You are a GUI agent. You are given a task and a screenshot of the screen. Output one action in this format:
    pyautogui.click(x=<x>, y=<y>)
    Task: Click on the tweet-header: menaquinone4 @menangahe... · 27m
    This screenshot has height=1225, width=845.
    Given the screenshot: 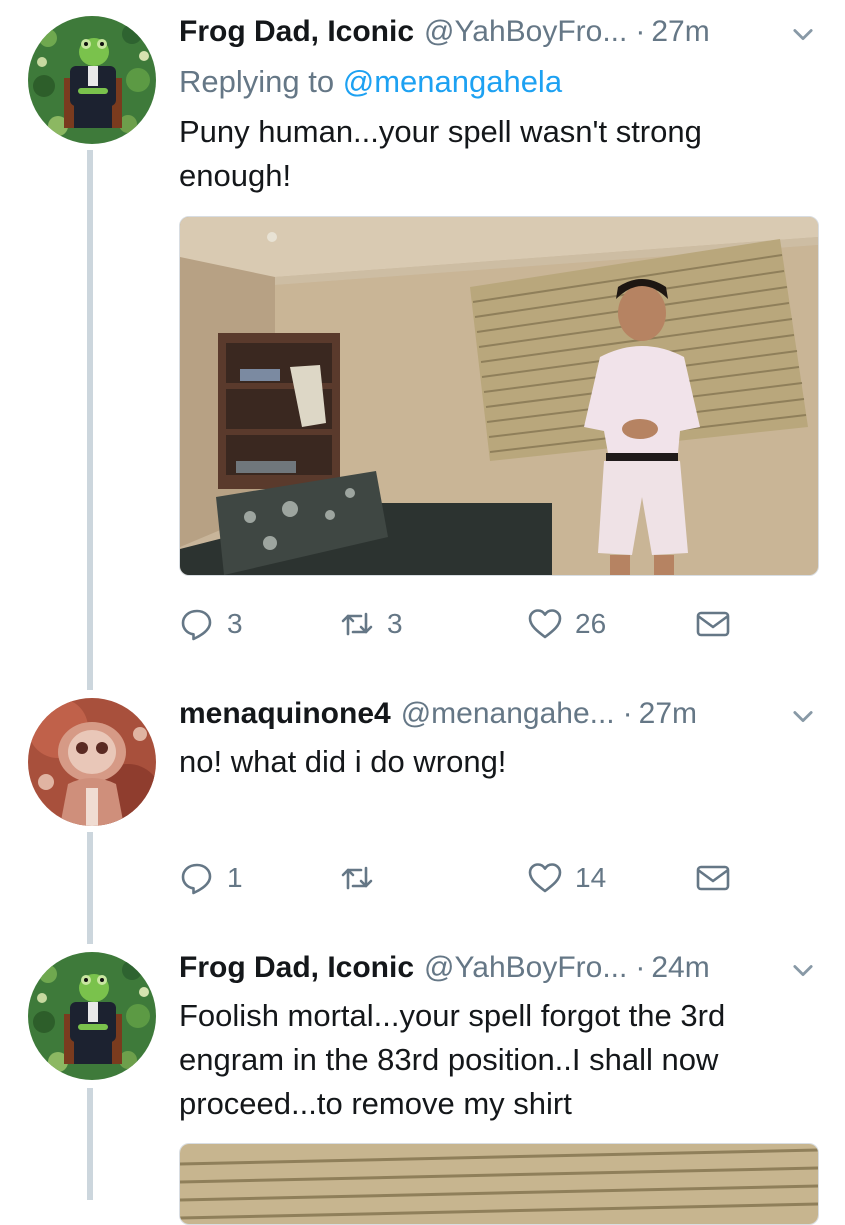 What is the action you would take?
    pyautogui.click(x=498, y=714)
    